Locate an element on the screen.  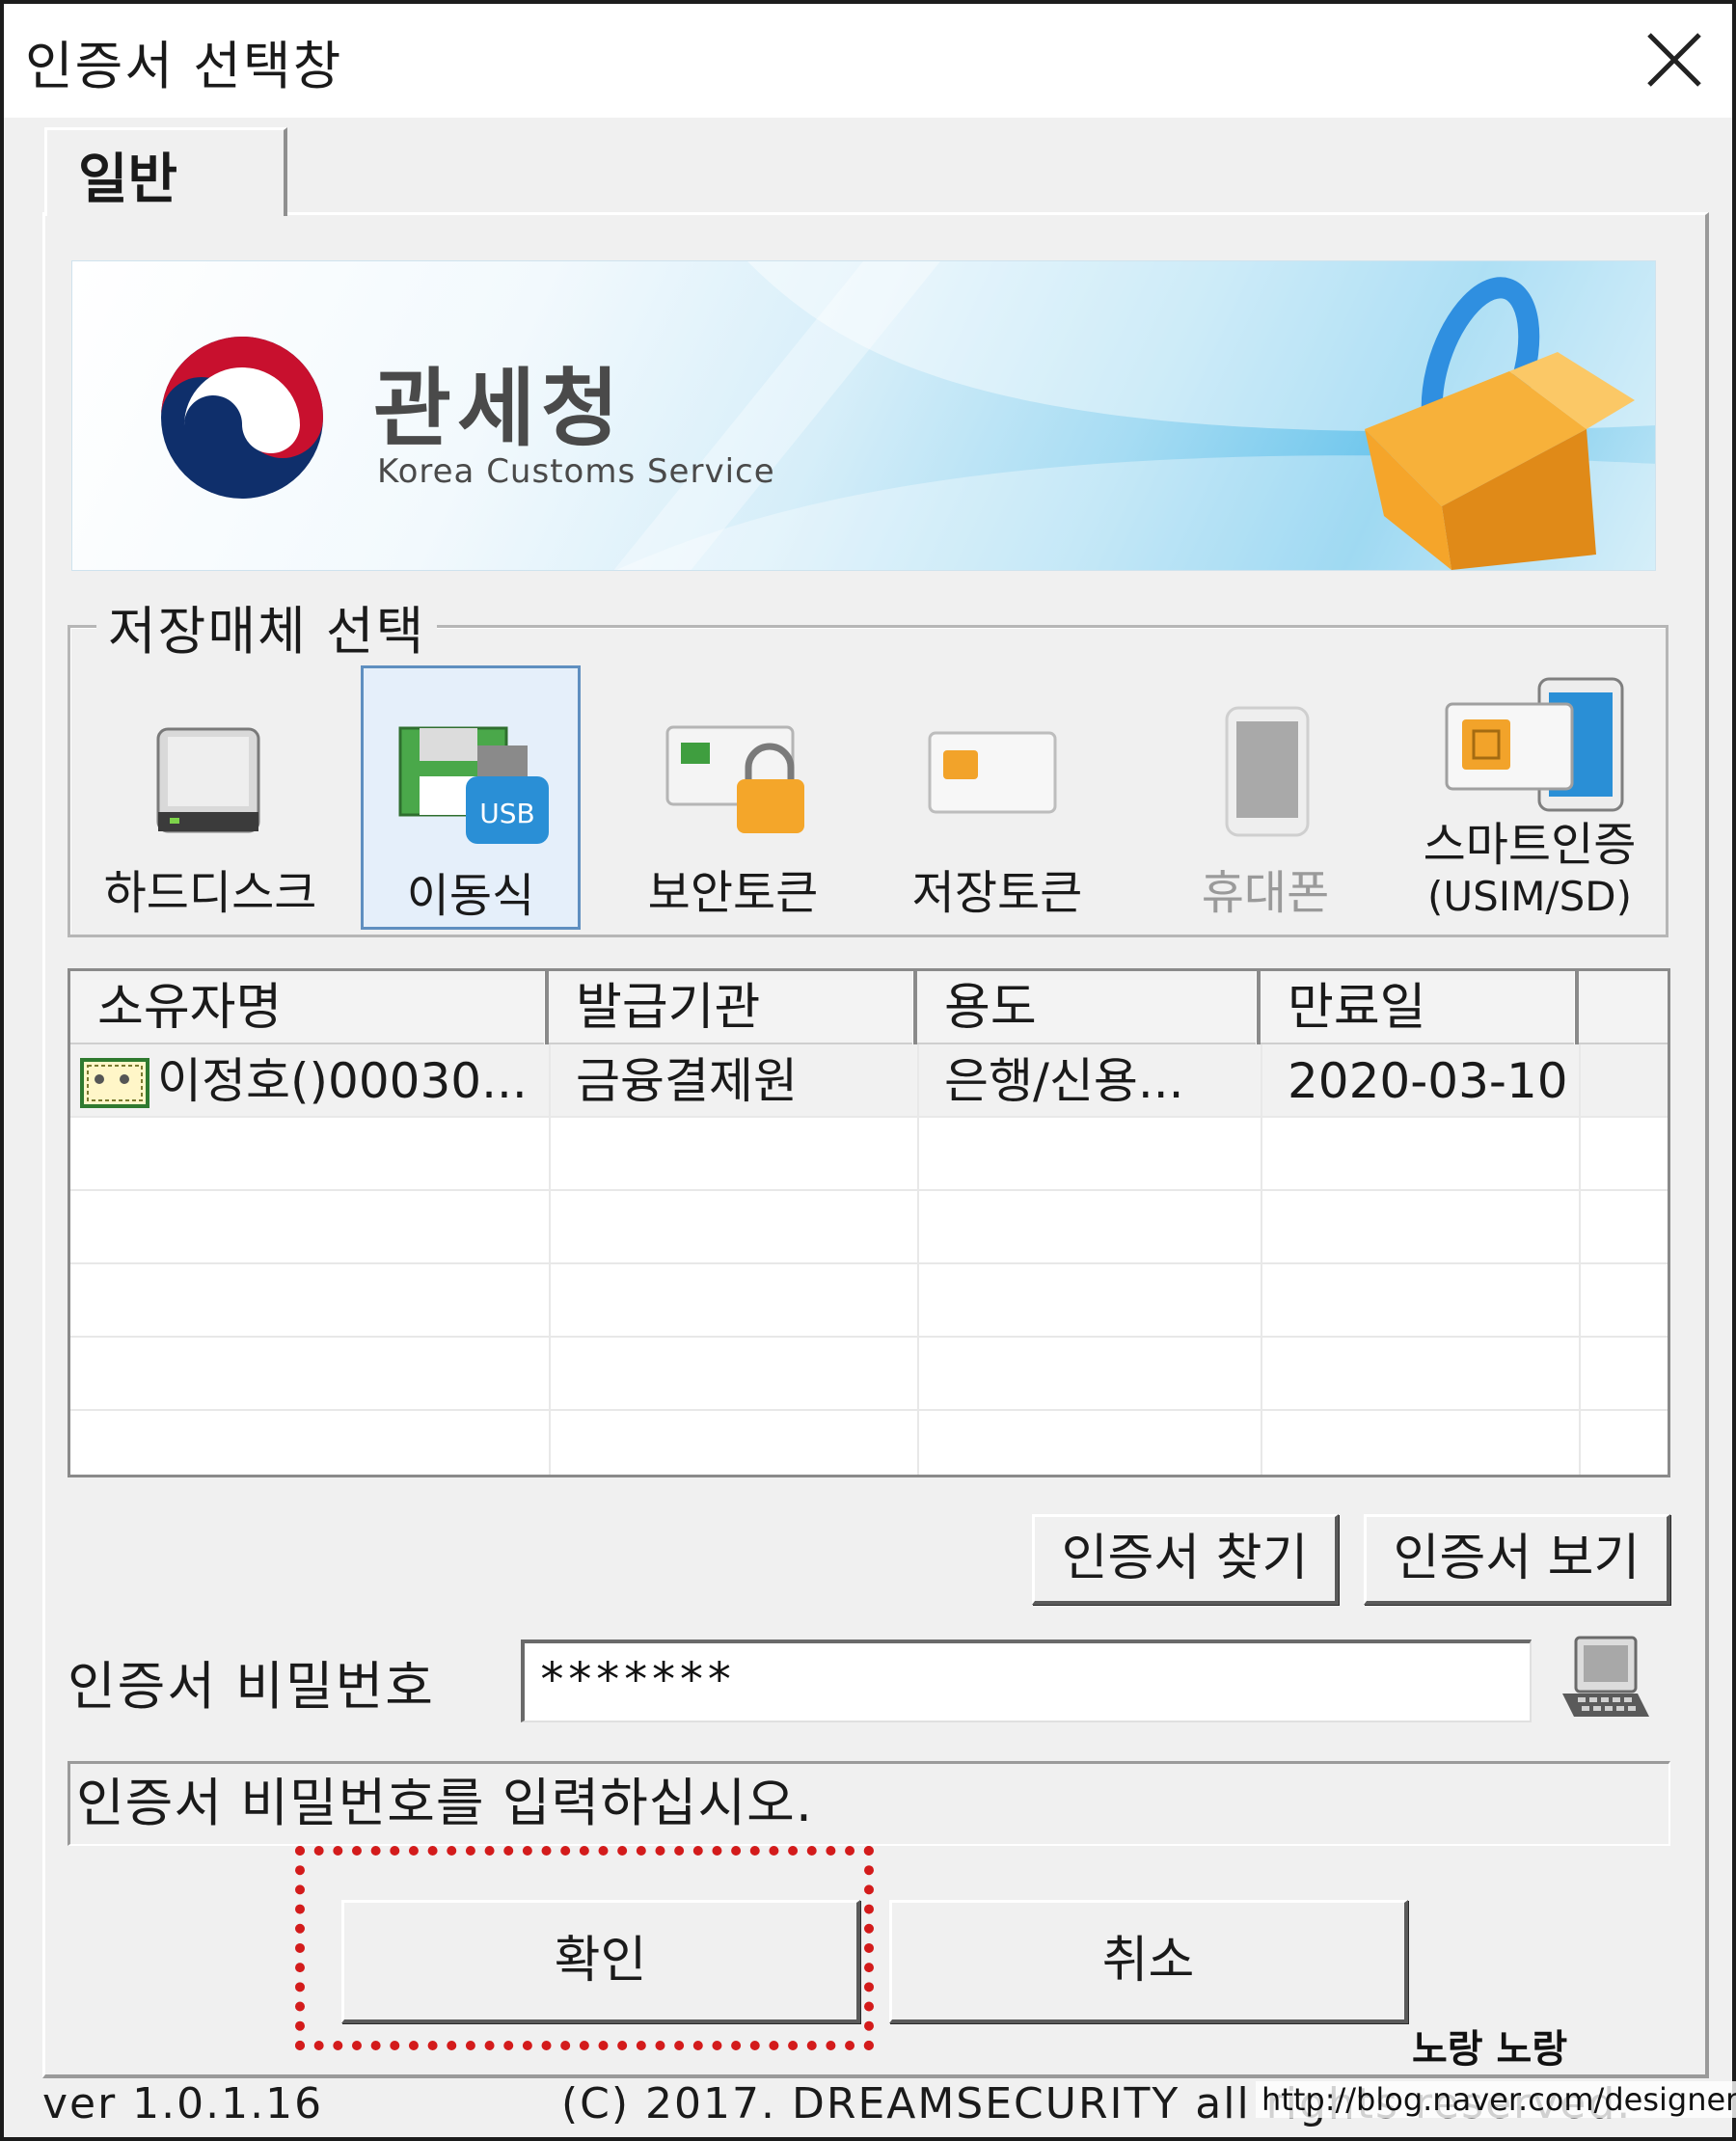
media-security-token-label: 보안토큰 is located at coordinates (733, 893).